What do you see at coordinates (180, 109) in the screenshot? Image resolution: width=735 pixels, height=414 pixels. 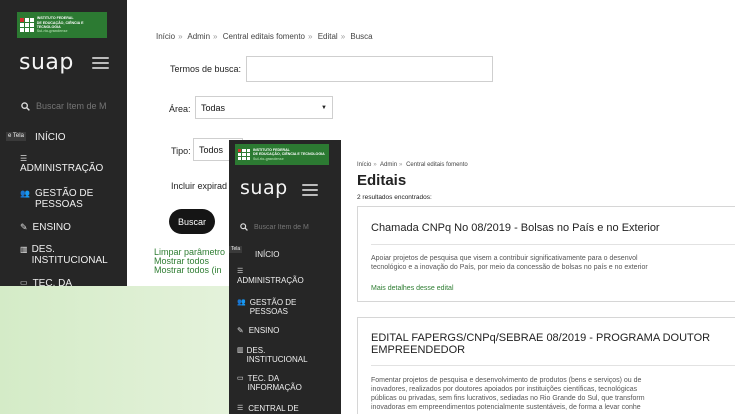 I see `area-label: Área:` at bounding box center [180, 109].